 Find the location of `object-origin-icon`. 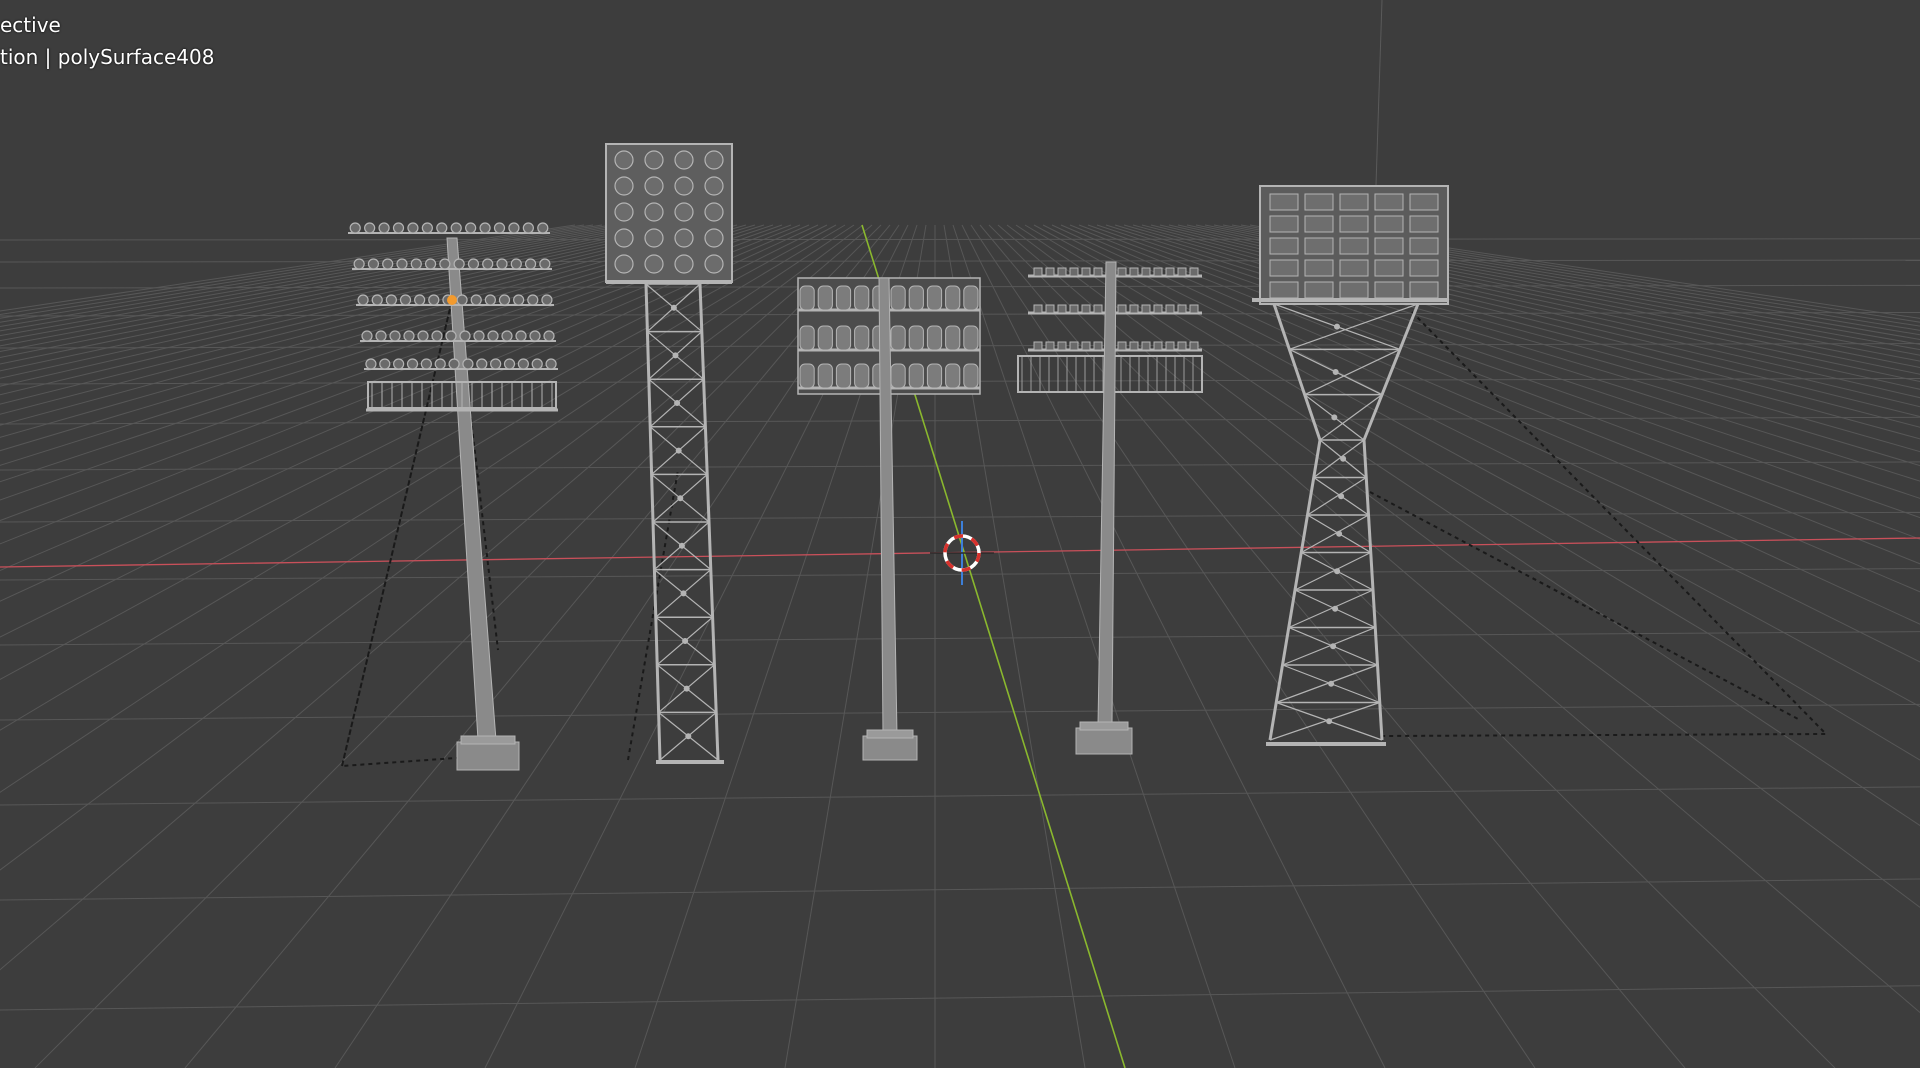

object-origin-icon is located at coordinates (452, 300).